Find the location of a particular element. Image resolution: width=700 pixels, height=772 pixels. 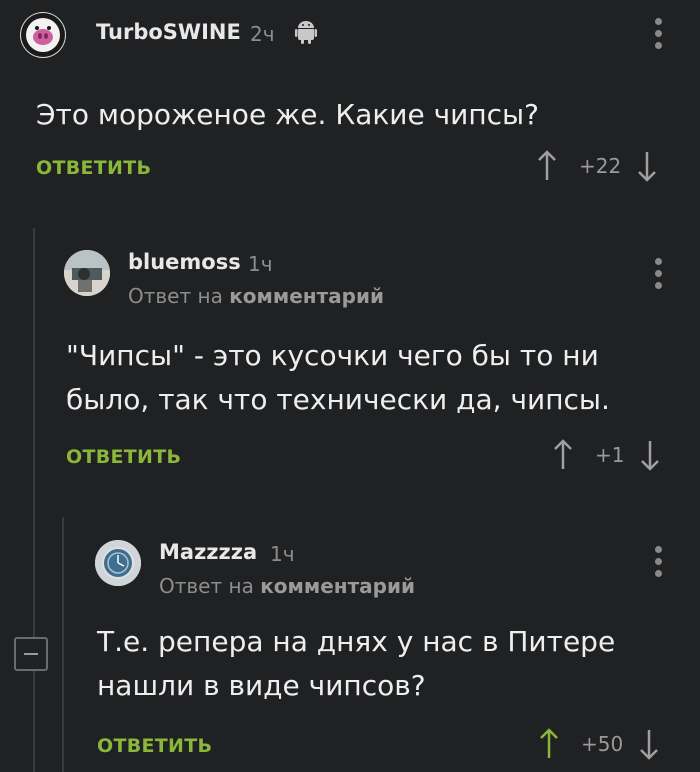

timestamp: 2ч is located at coordinates (262, 34).